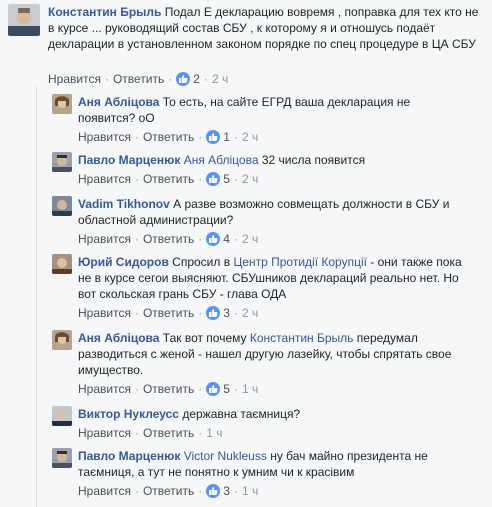  I want to click on comment-actions: Нравится · Ответить · 3 · 1 ч, so click(168, 491).